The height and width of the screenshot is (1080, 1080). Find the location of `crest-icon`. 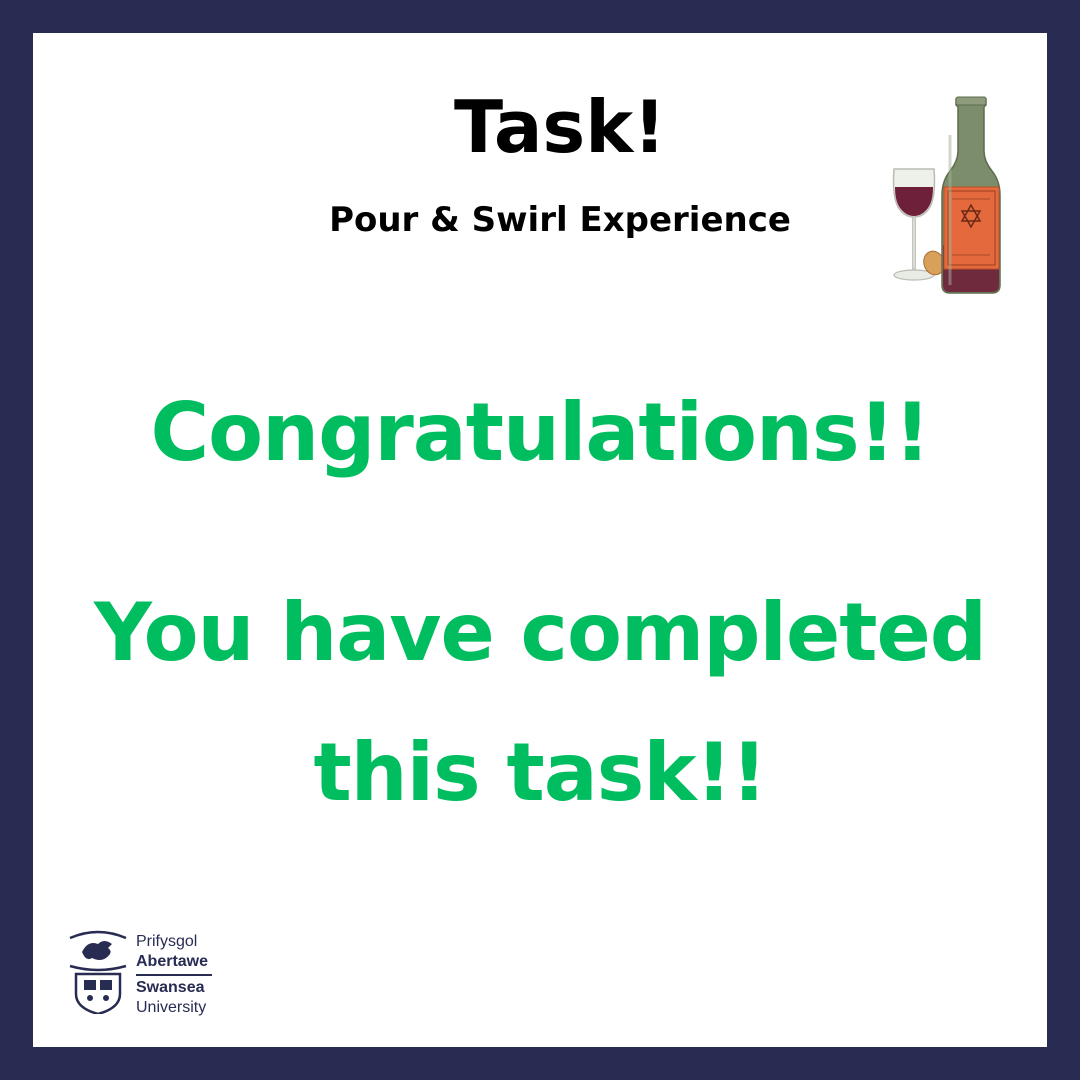

crest-icon is located at coordinates (98, 972).